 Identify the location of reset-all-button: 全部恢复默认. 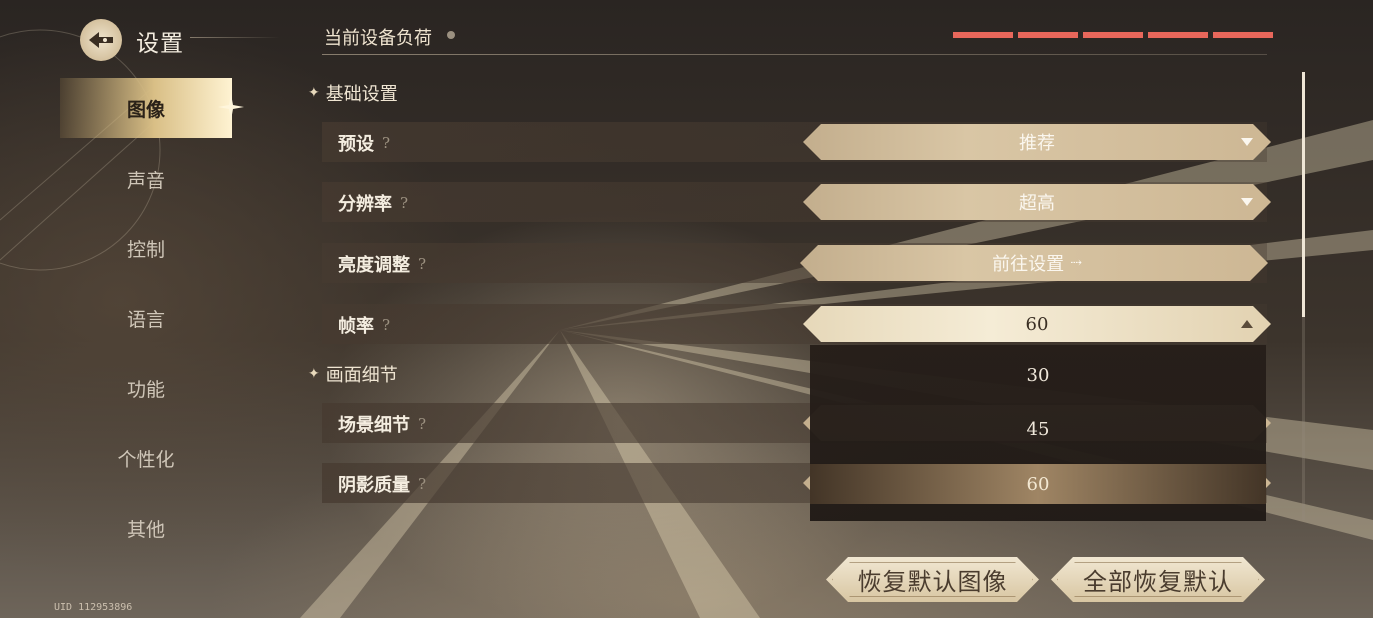
(1158, 579).